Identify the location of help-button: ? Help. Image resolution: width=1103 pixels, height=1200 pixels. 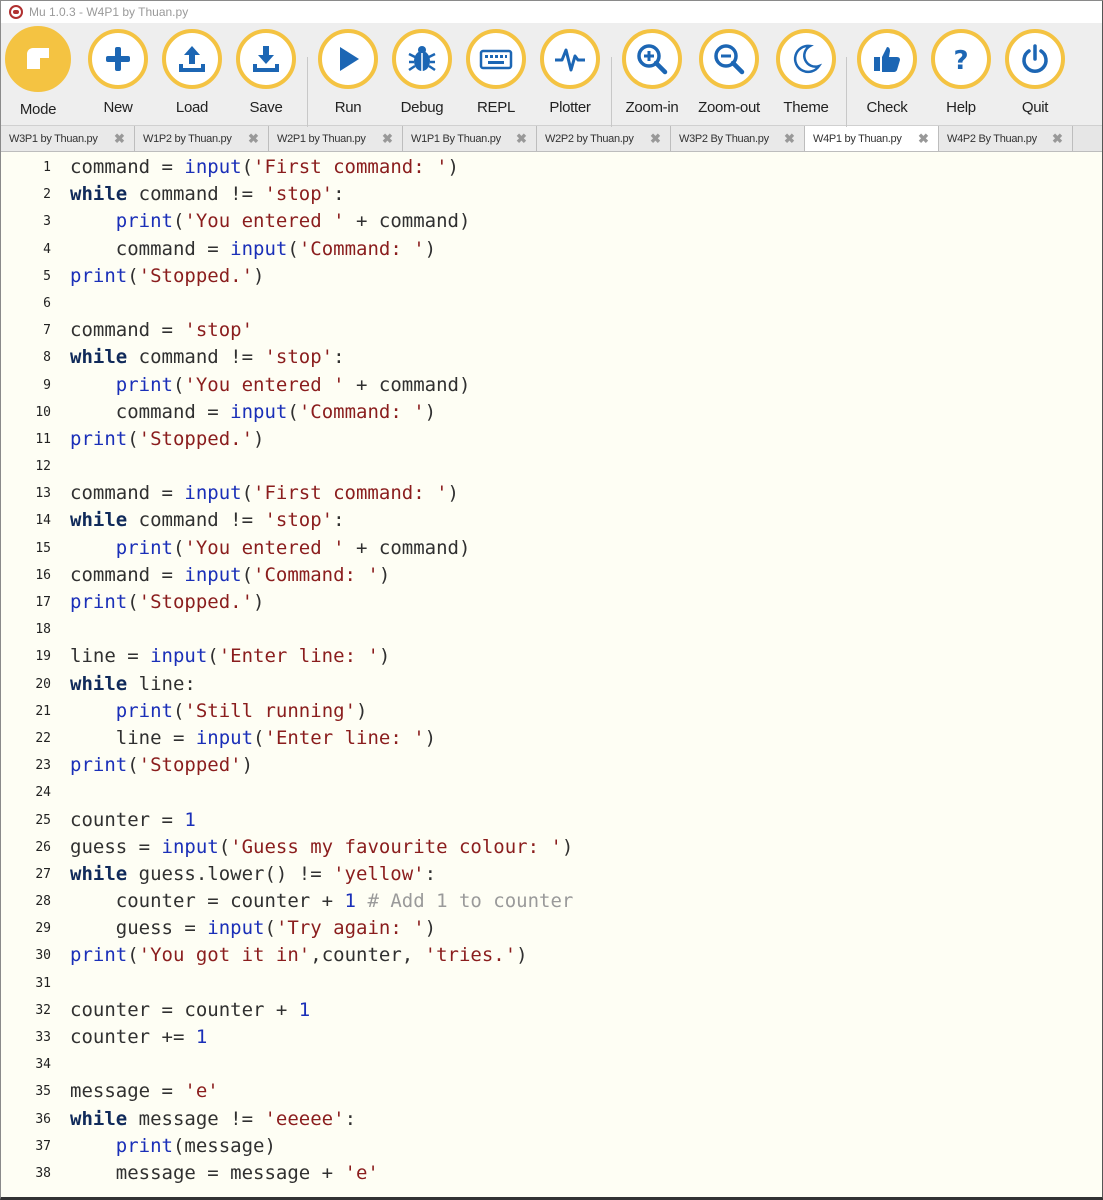
(961, 72).